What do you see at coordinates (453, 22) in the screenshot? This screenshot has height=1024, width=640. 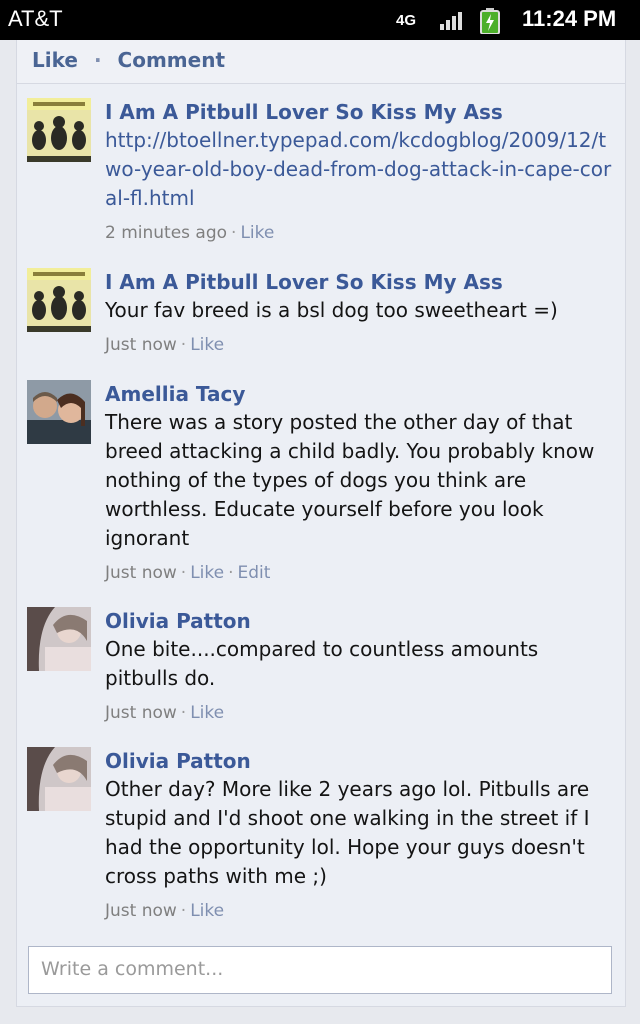 I see `signal-bars-icon` at bounding box center [453, 22].